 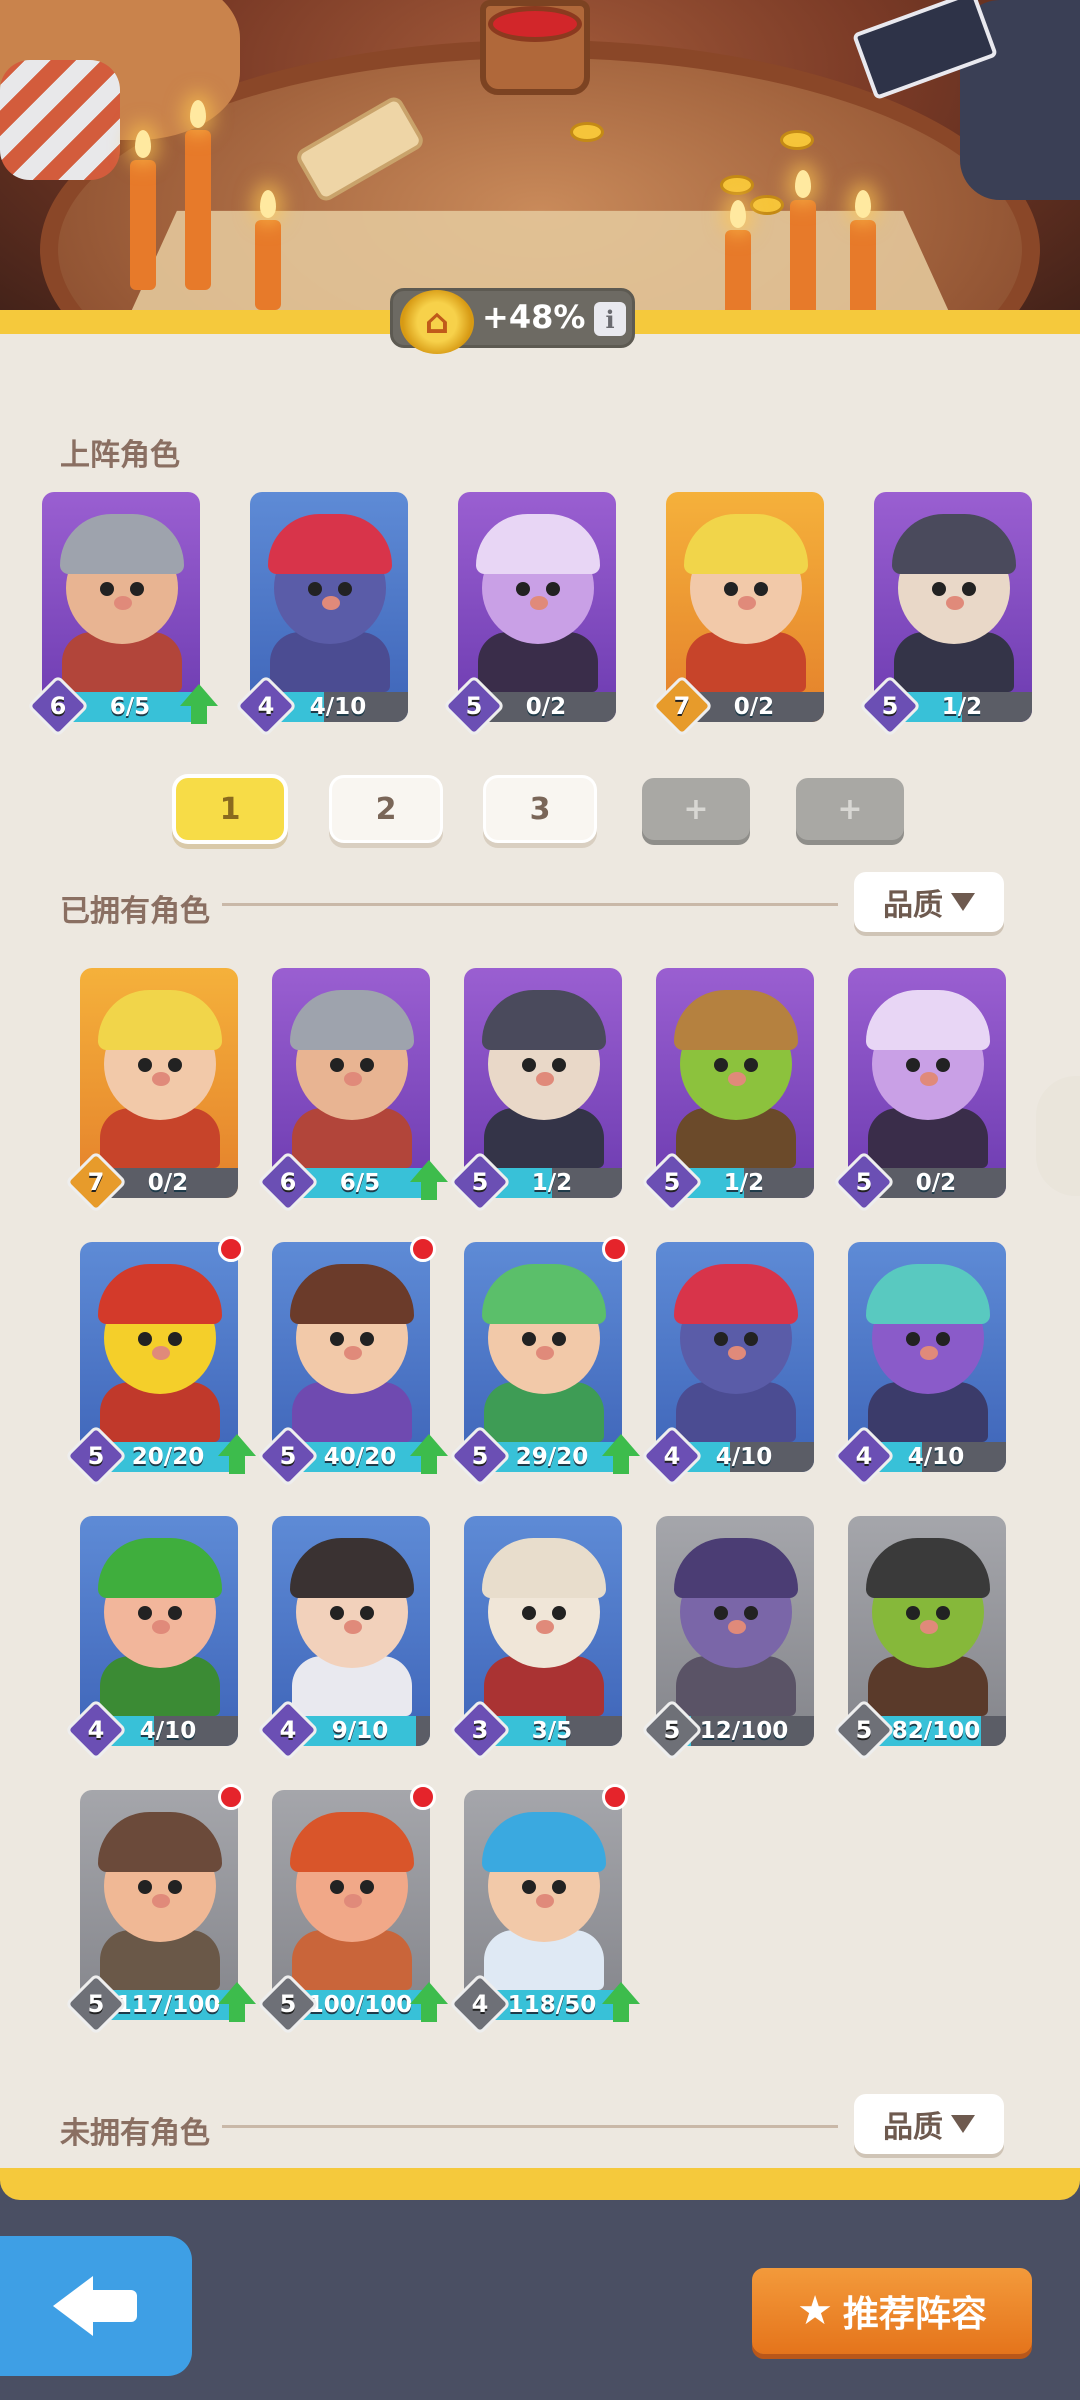 What do you see at coordinates (120, 455) in the screenshot?
I see `lineup-title: 上阵角色` at bounding box center [120, 455].